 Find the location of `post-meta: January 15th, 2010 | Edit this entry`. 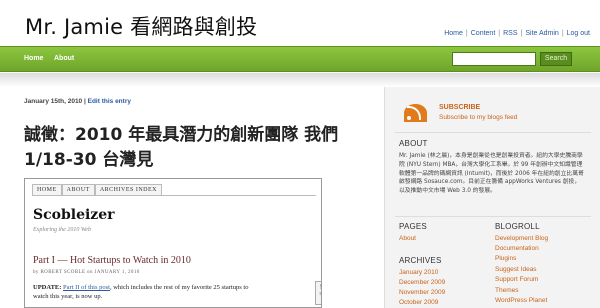

post-meta: January 15th, 2010 | Edit this entry is located at coordinates (200, 101).